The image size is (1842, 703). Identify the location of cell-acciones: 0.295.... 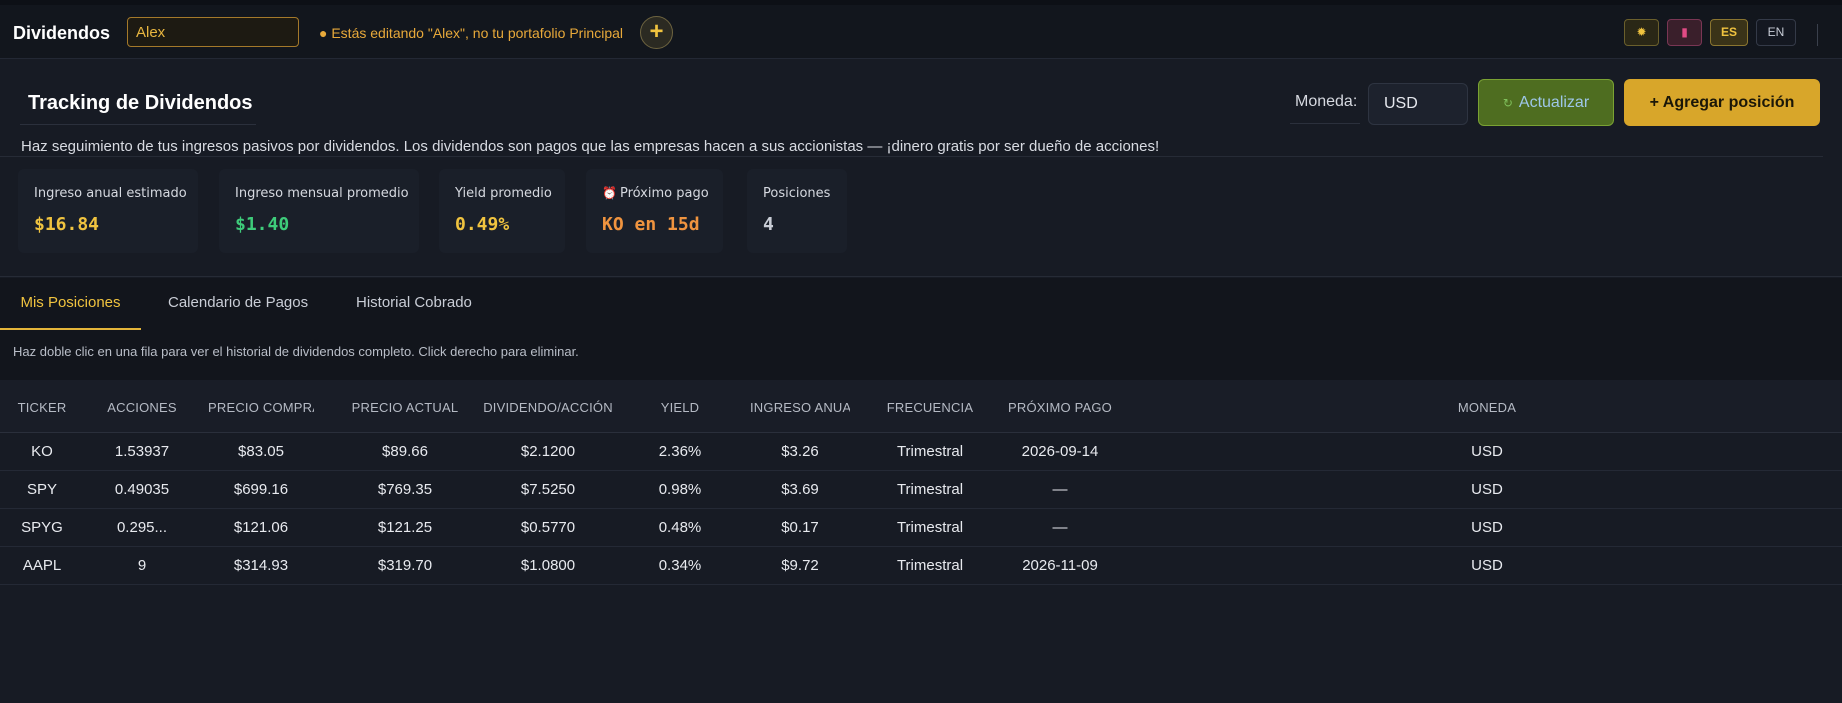
(142, 527).